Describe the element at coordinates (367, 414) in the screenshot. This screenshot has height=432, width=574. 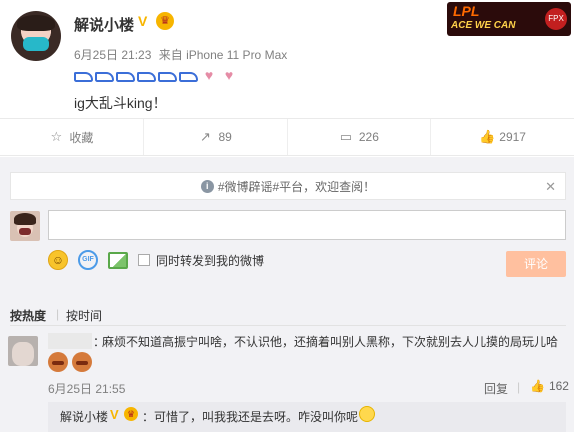
I see `awkward-face-icon` at that location.